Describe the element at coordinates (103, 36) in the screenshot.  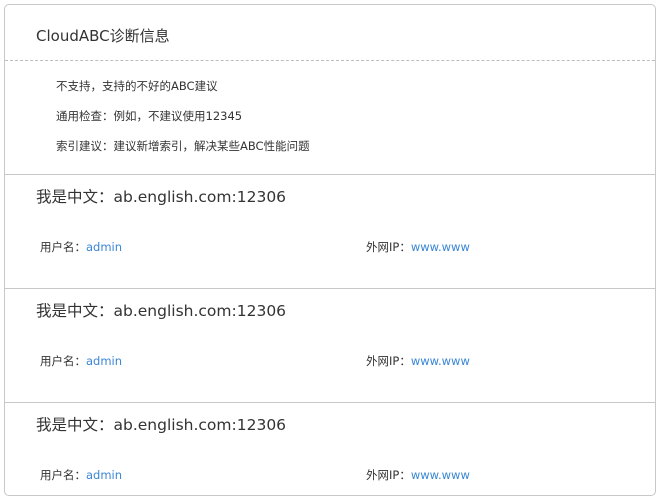
I see `panel-title: CloudABC诊断信息` at that location.